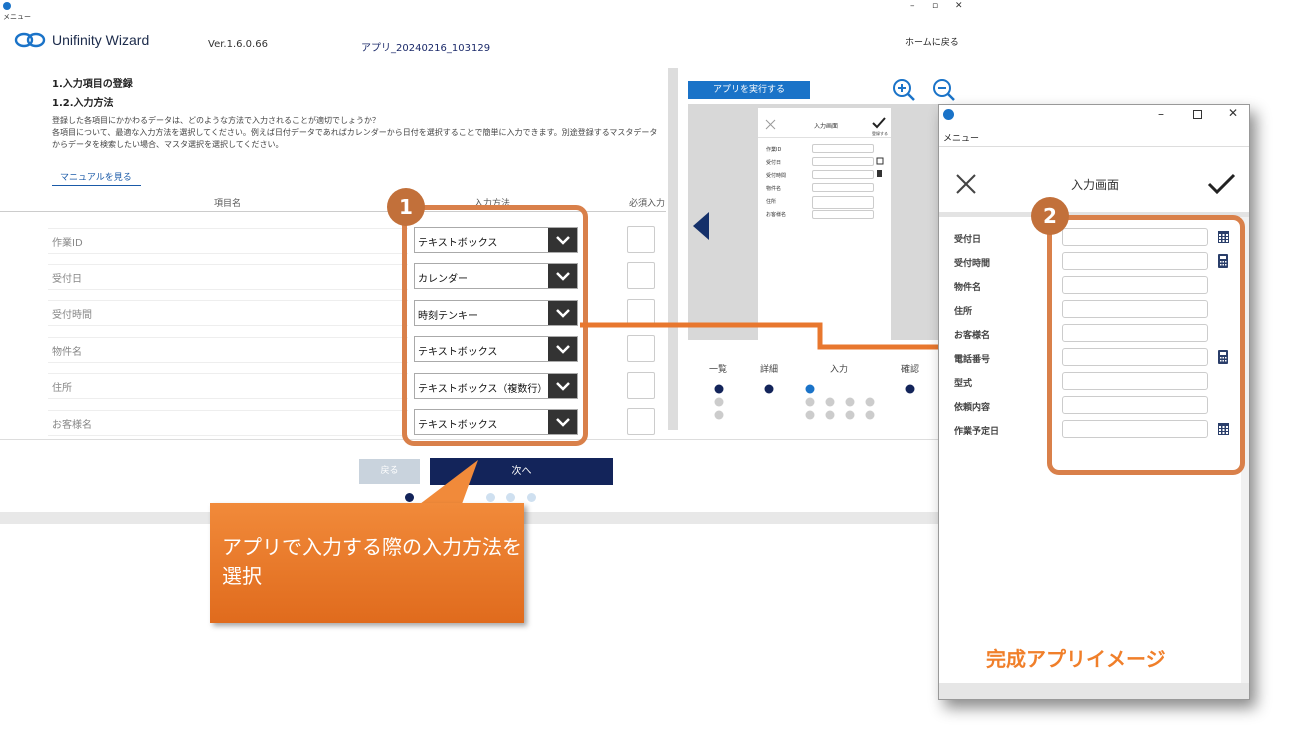 Image resolution: width=1293 pixels, height=742 pixels. I want to click on check-icon, so click(1222, 184).